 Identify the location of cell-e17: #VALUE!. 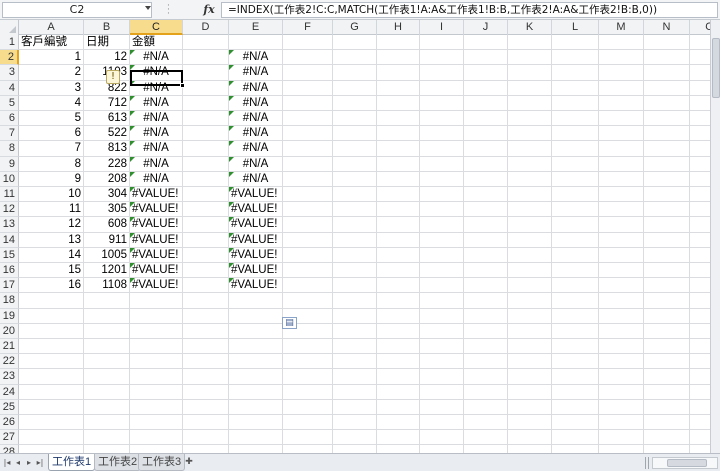
(256, 286).